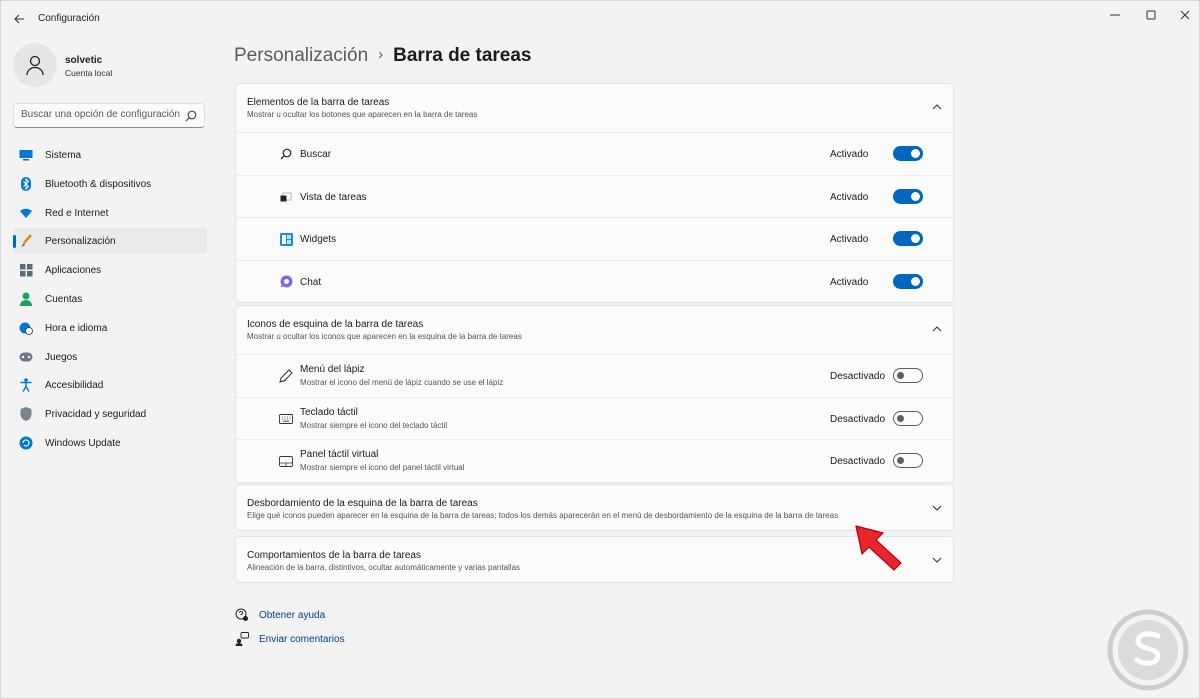  Describe the element at coordinates (110, 414) in the screenshot. I see `sidebar-item-privacidad: Privacidad y seguridad` at that location.